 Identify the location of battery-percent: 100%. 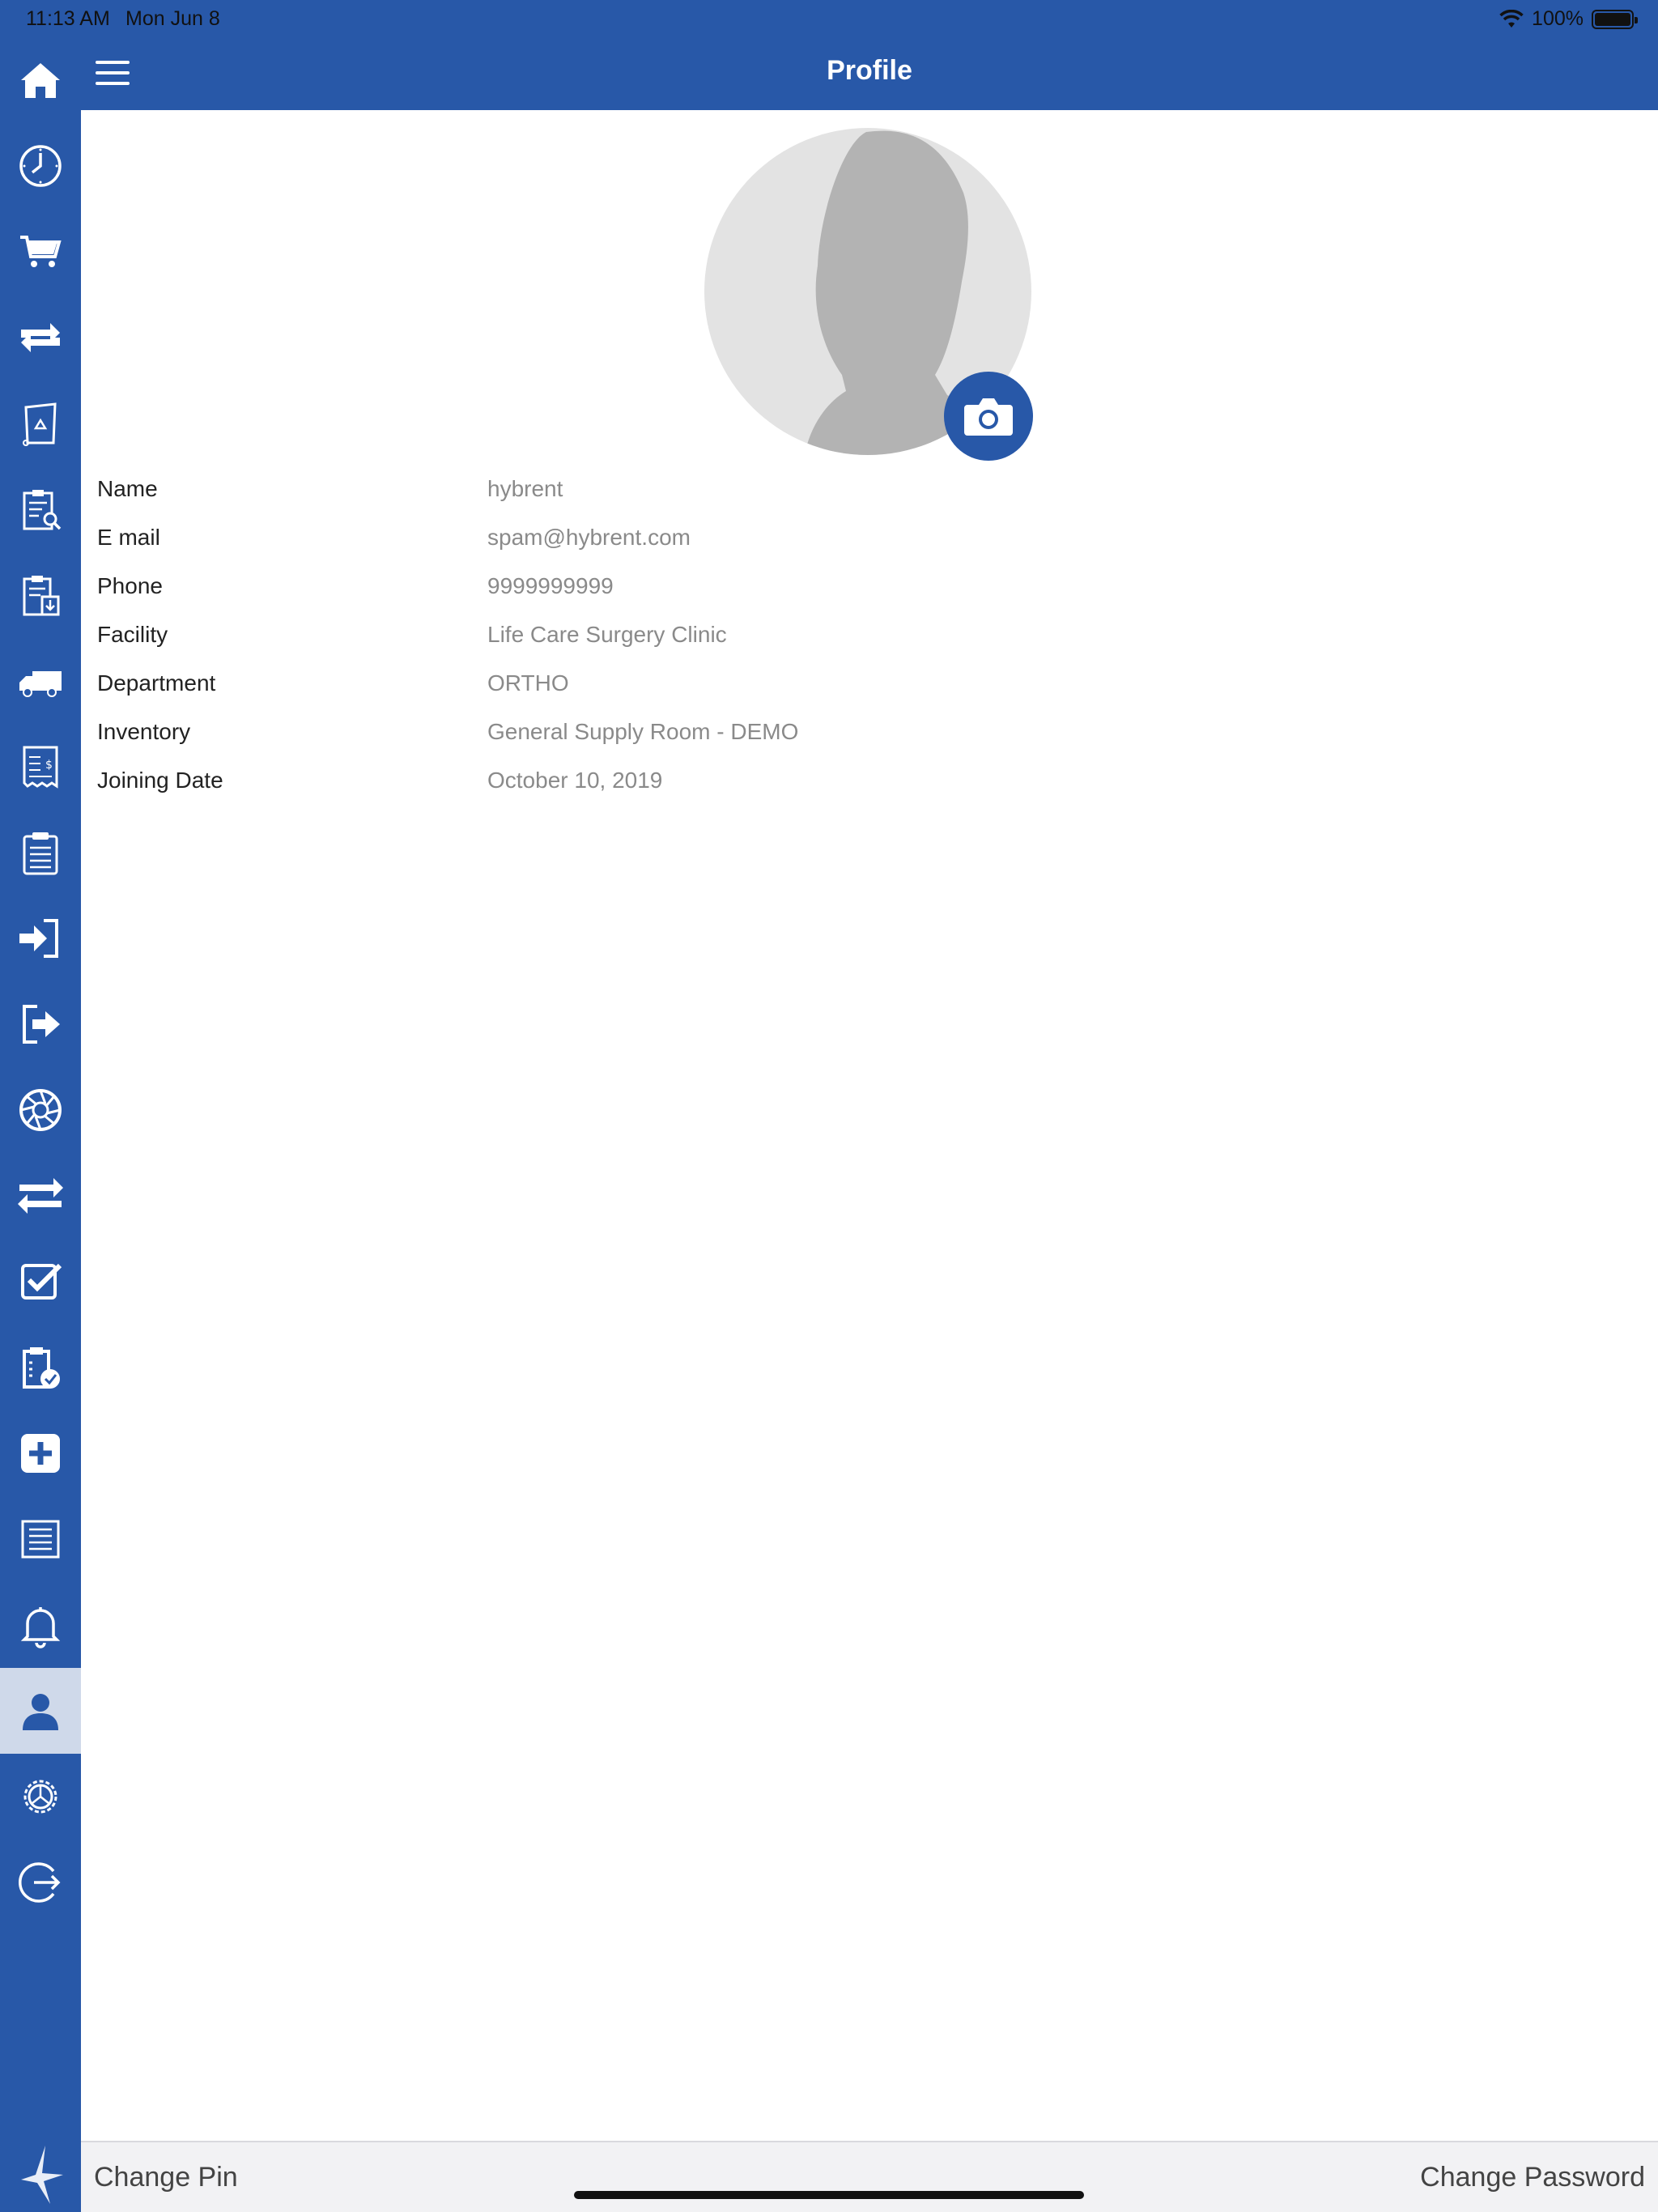
(1558, 19).